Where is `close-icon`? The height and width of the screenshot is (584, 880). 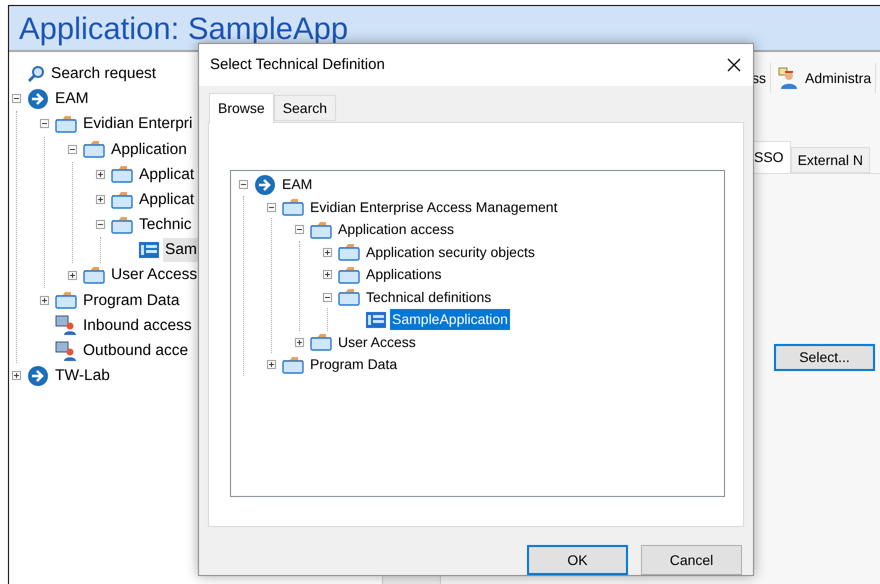
close-icon is located at coordinates (734, 65).